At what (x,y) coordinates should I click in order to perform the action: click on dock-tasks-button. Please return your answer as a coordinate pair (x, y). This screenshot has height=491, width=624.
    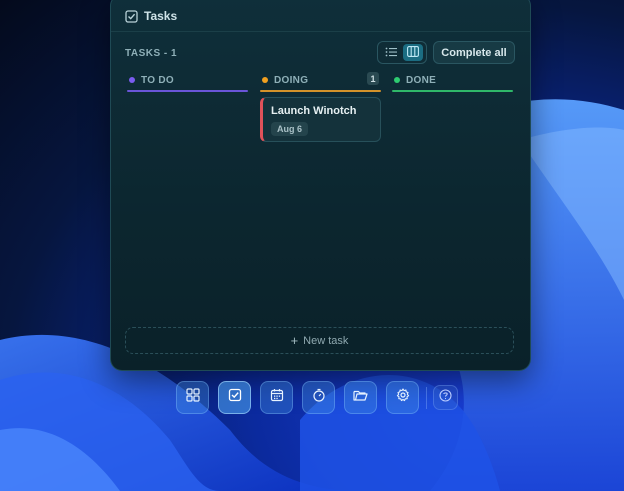
    Looking at the image, I should click on (234, 397).